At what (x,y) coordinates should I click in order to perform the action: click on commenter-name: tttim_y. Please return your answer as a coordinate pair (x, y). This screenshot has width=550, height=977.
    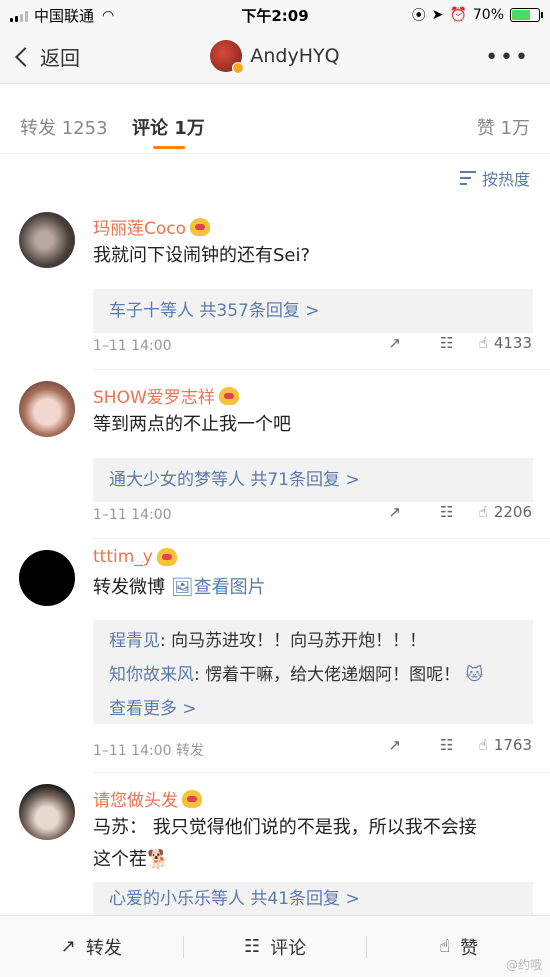
    Looking at the image, I should click on (135, 557).